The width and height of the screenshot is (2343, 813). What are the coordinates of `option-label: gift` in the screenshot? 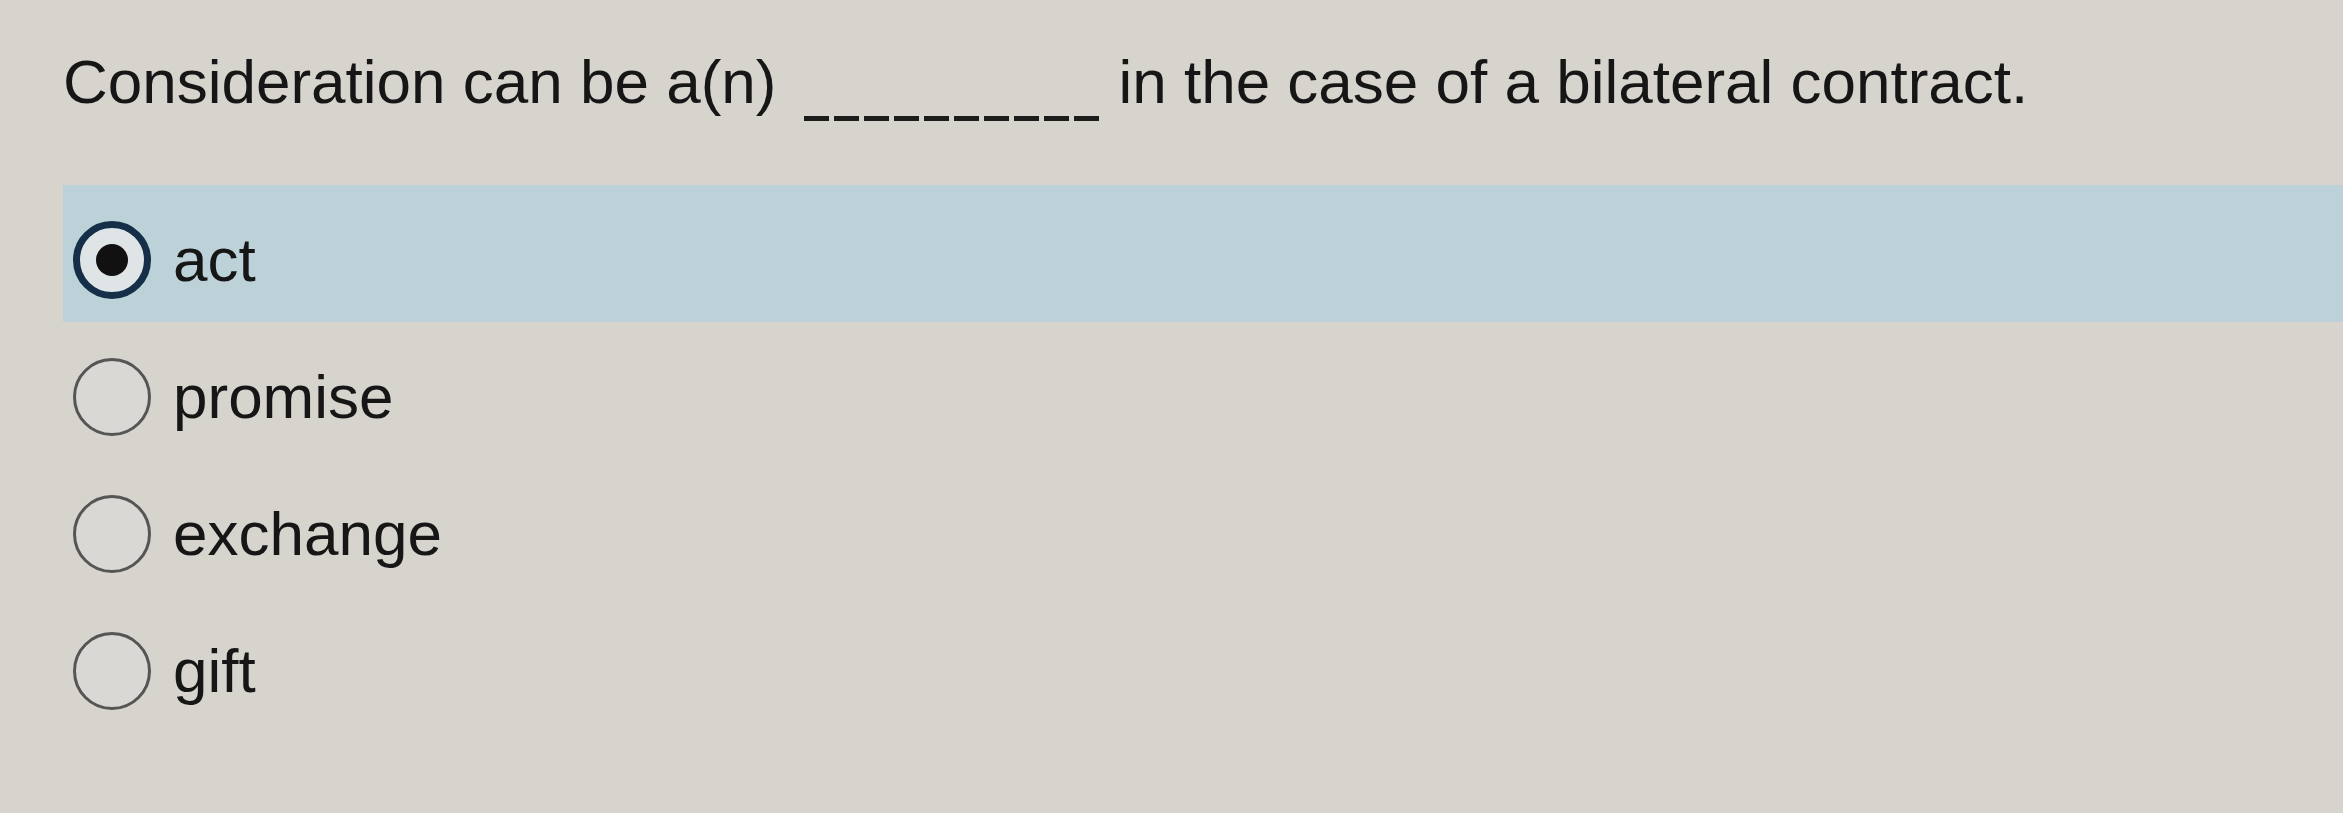 It's located at (214, 670).